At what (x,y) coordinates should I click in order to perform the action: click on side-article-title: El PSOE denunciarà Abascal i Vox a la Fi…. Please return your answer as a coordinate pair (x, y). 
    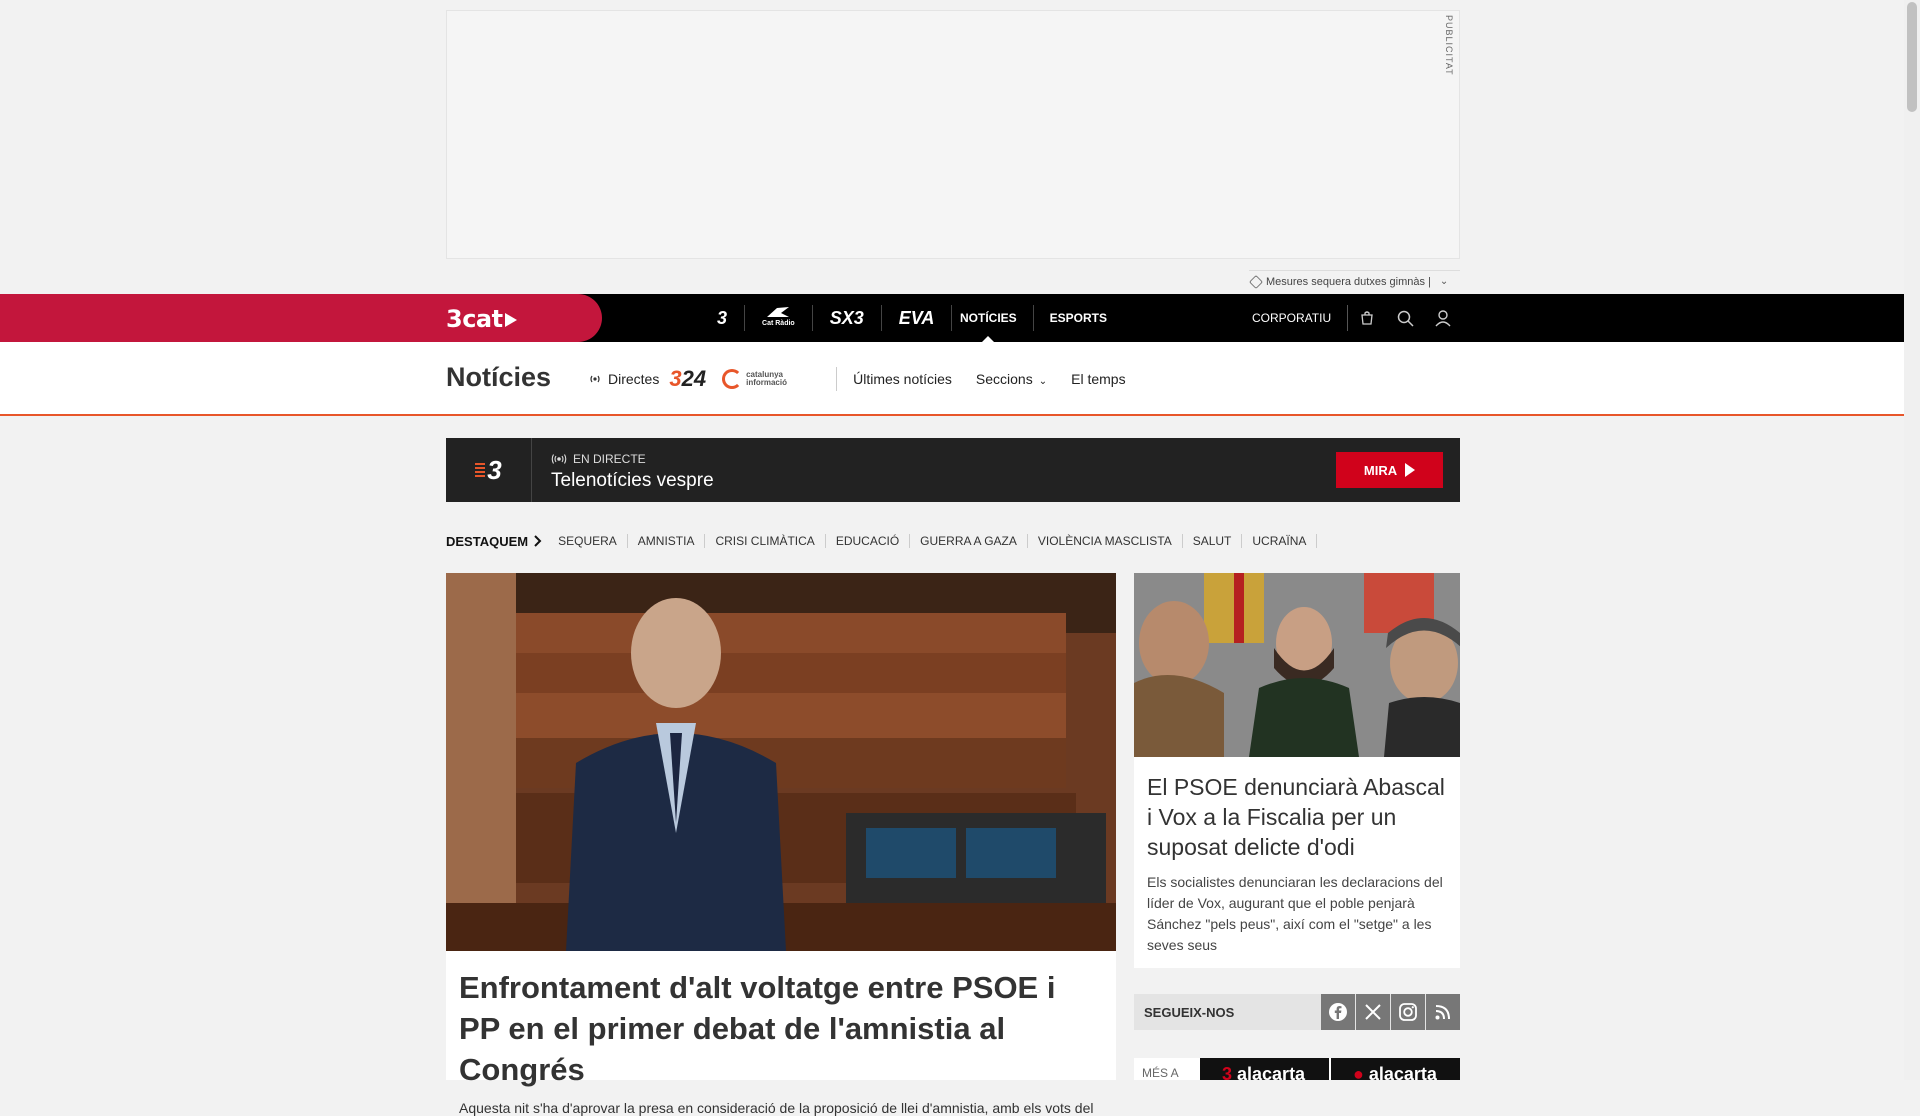
    Looking at the image, I should click on (1297, 817).